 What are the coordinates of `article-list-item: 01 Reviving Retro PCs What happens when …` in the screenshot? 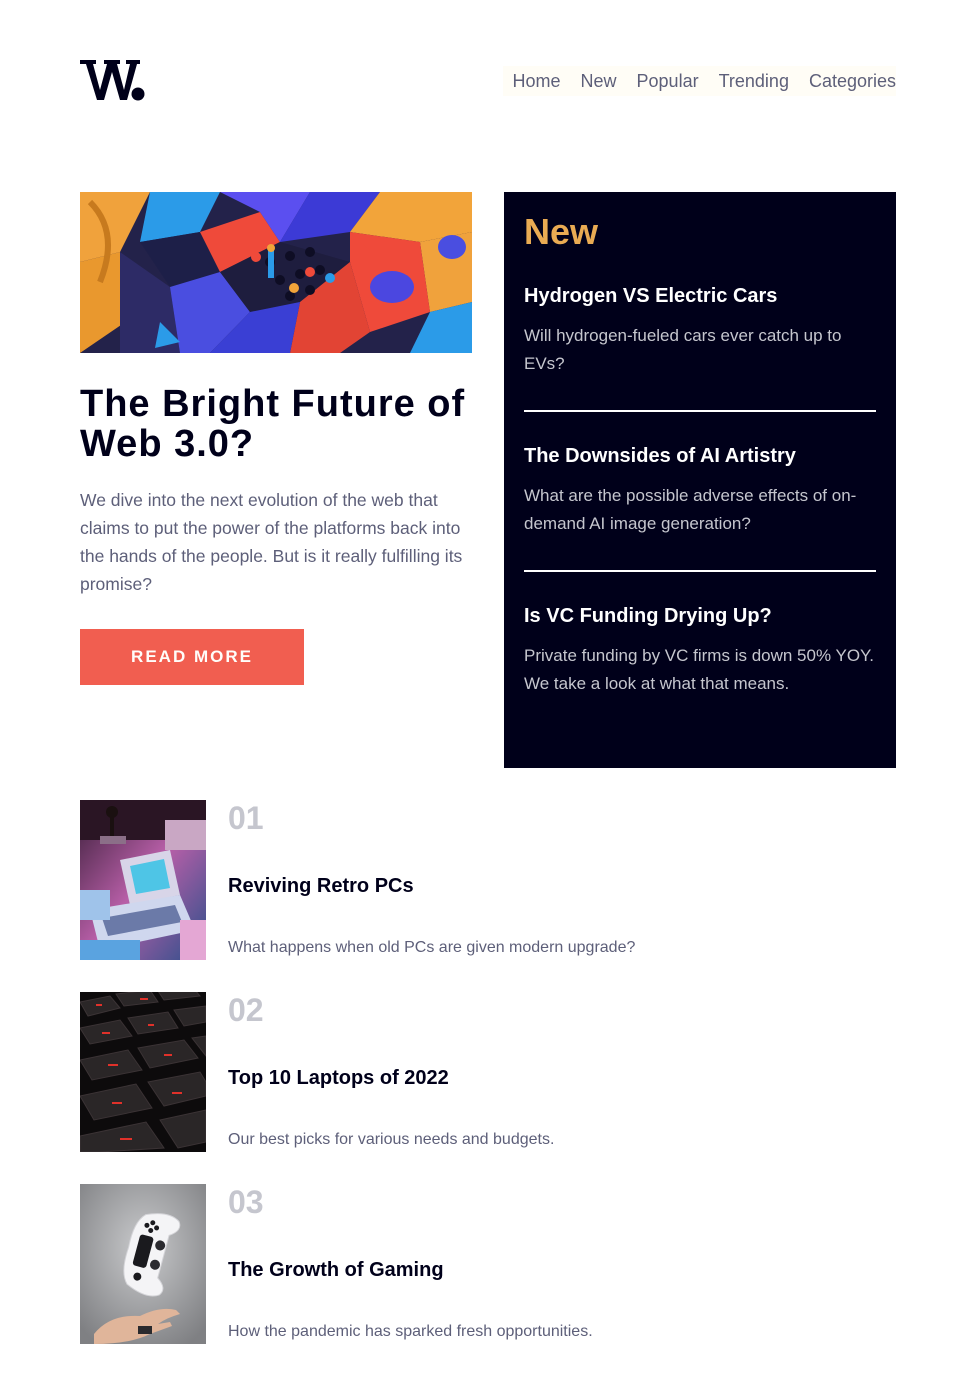 It's located at (488, 880).